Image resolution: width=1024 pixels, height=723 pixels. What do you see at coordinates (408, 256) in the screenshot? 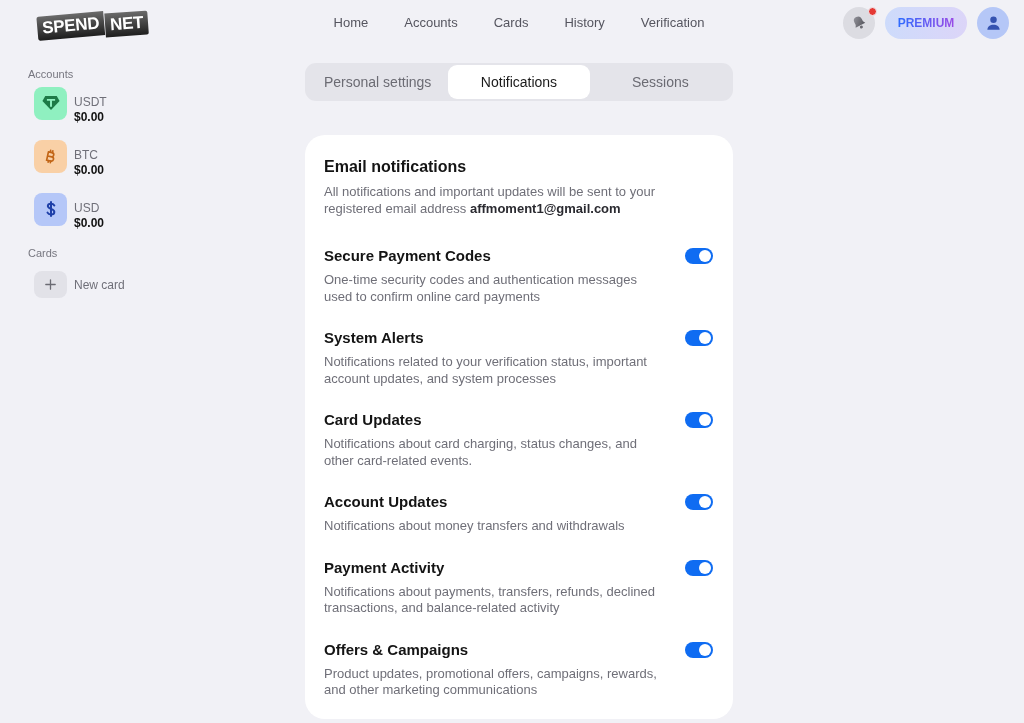
I see `setting-title: Secure Payment Codes` at bounding box center [408, 256].